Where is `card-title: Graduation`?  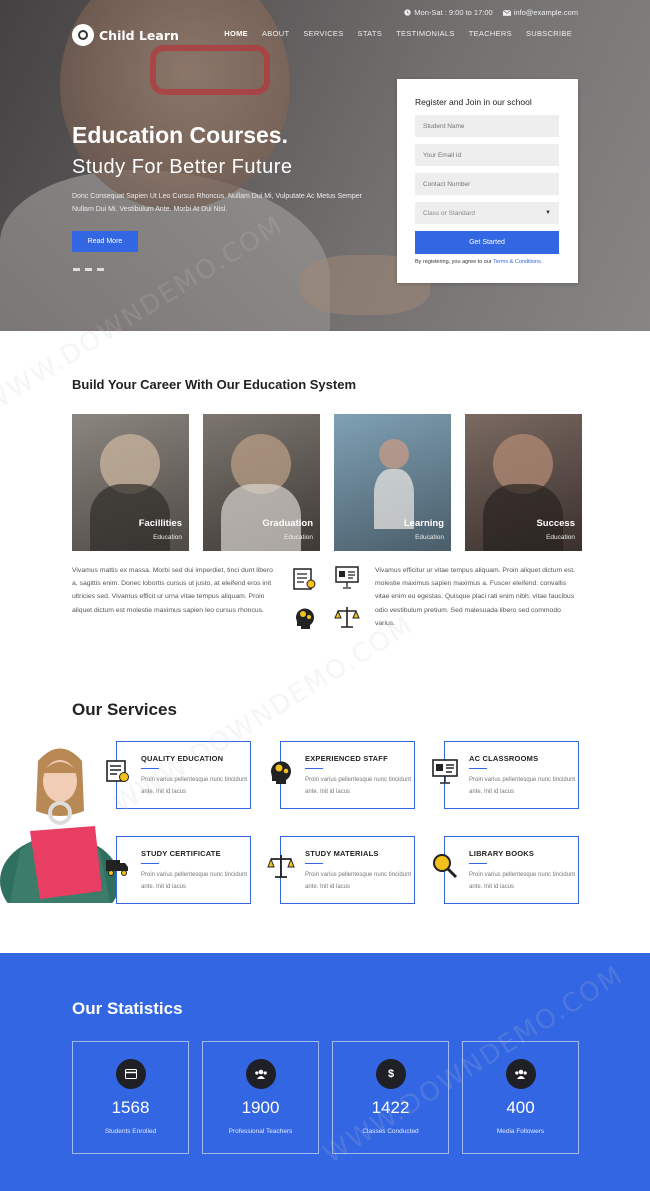 card-title: Graduation is located at coordinates (287, 523).